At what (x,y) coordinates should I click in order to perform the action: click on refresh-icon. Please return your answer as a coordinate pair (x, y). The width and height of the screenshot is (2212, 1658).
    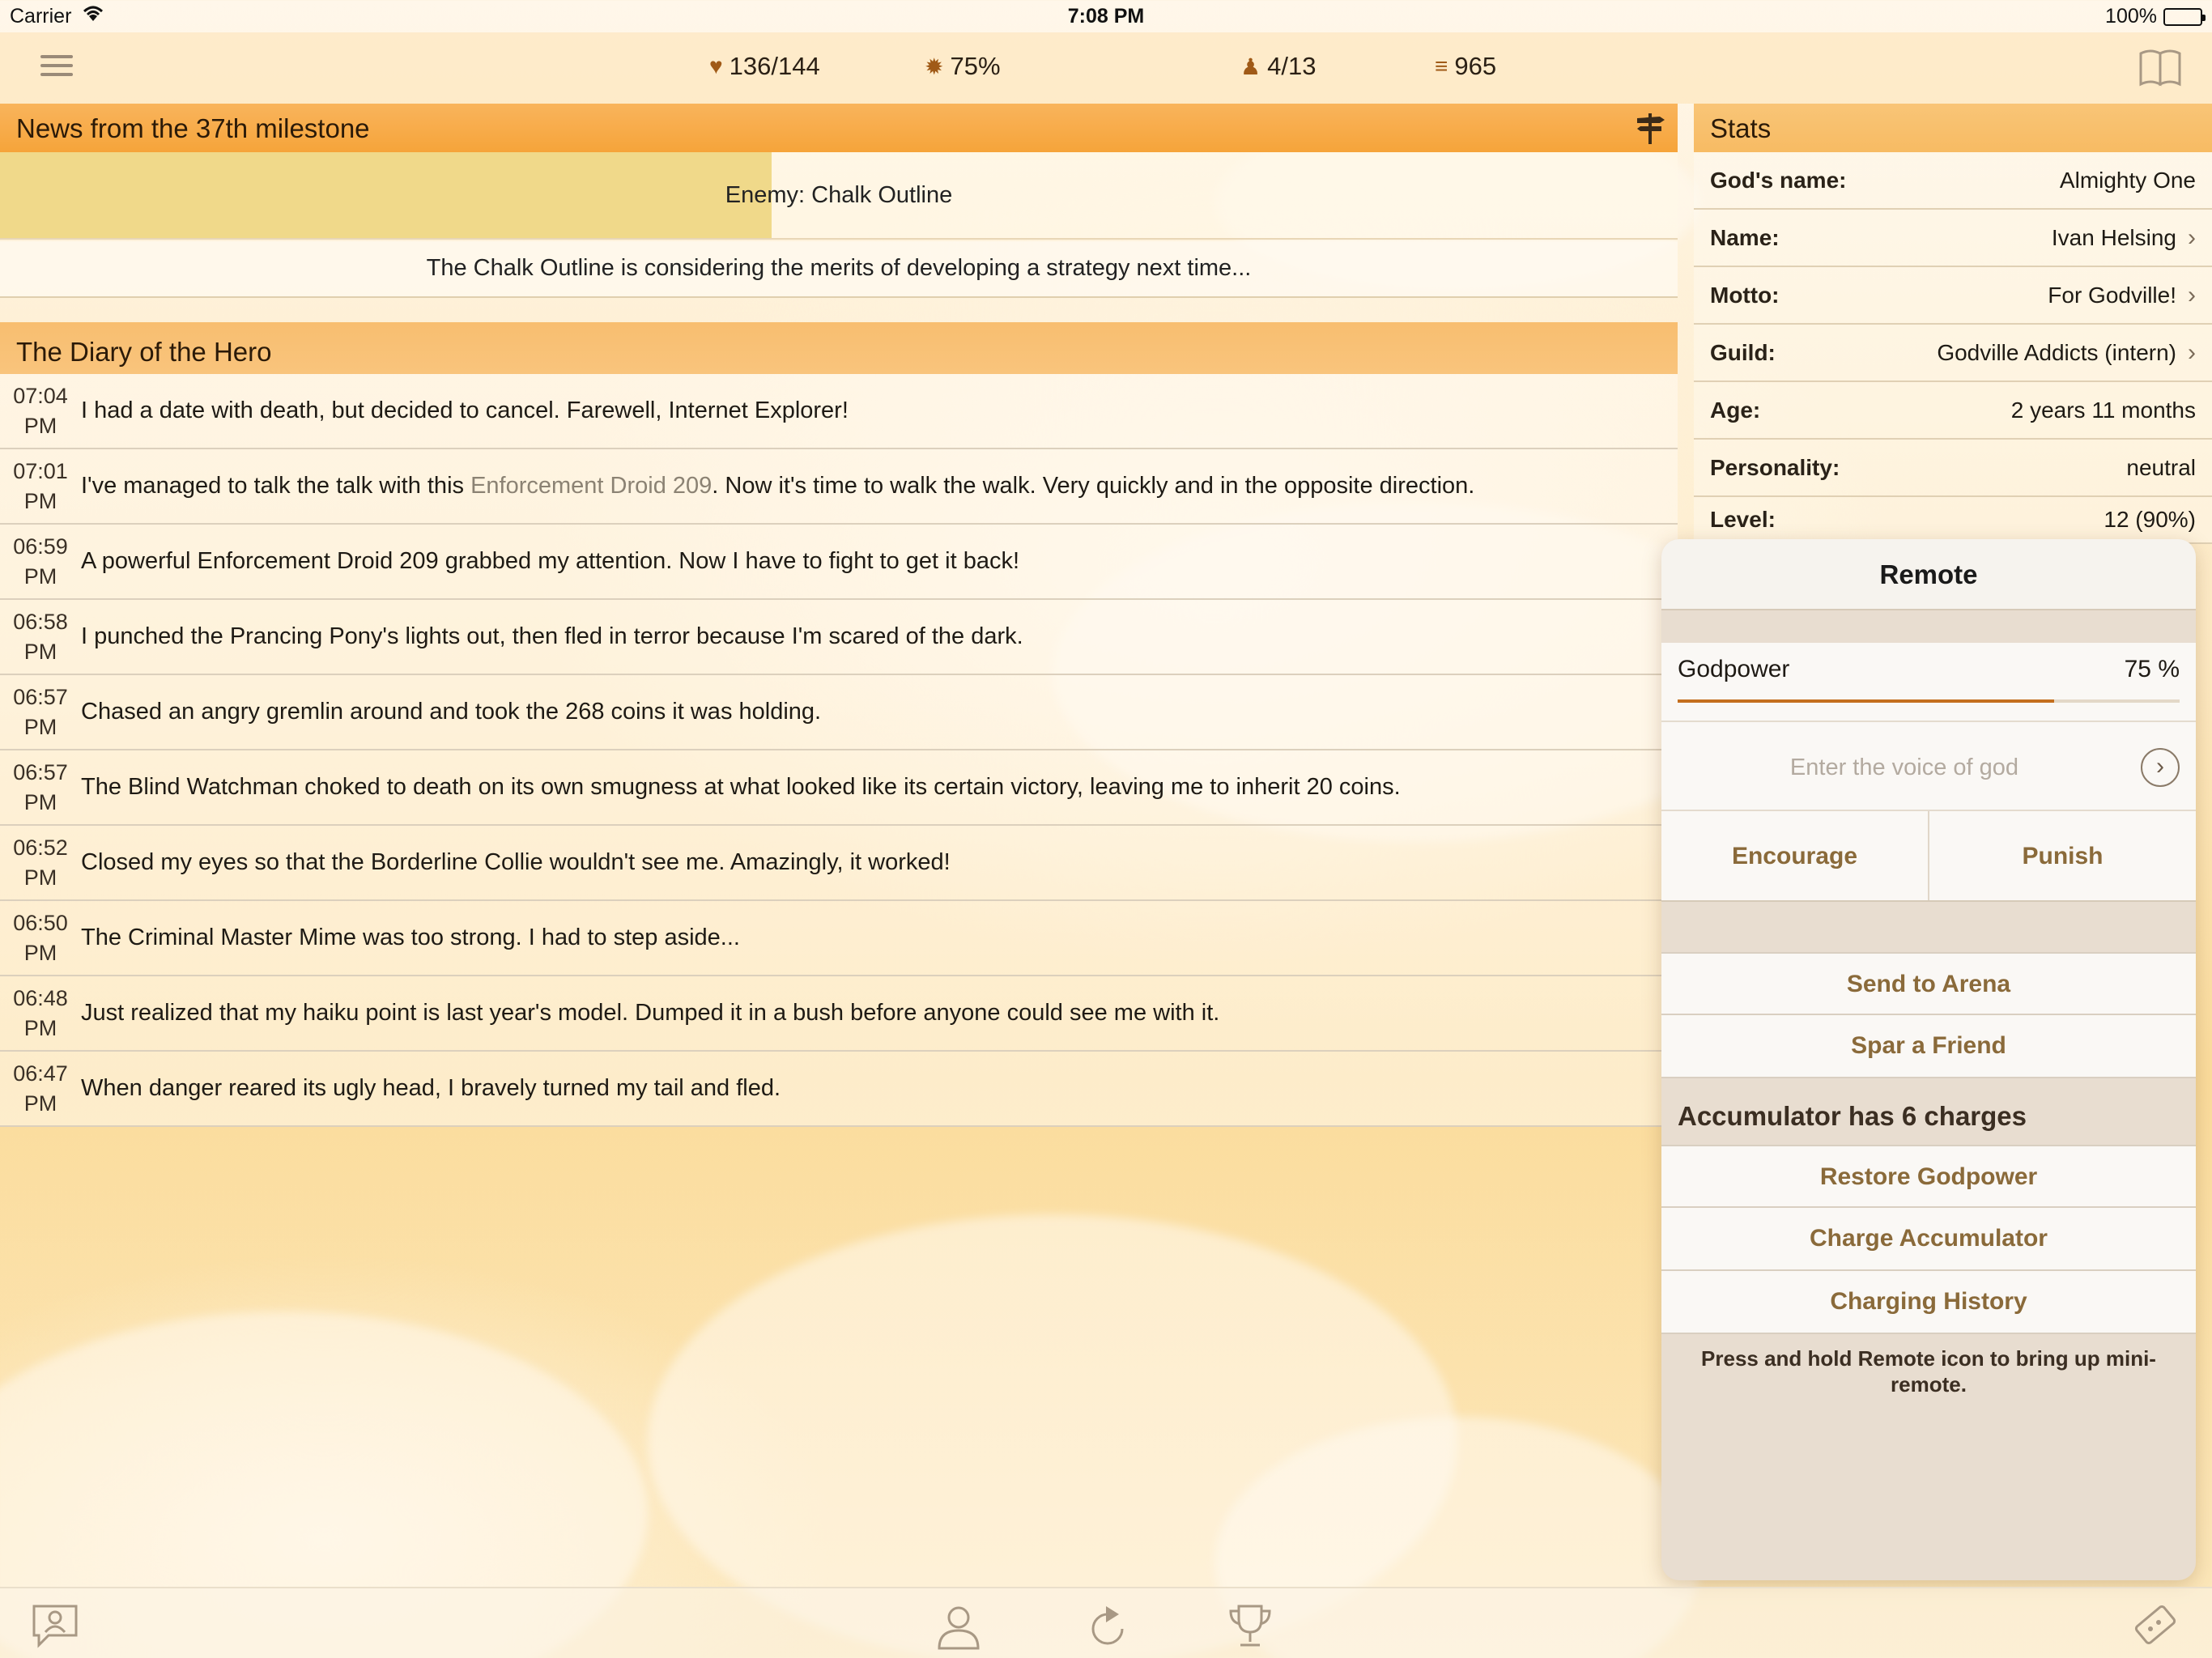
    Looking at the image, I should click on (1108, 1626).